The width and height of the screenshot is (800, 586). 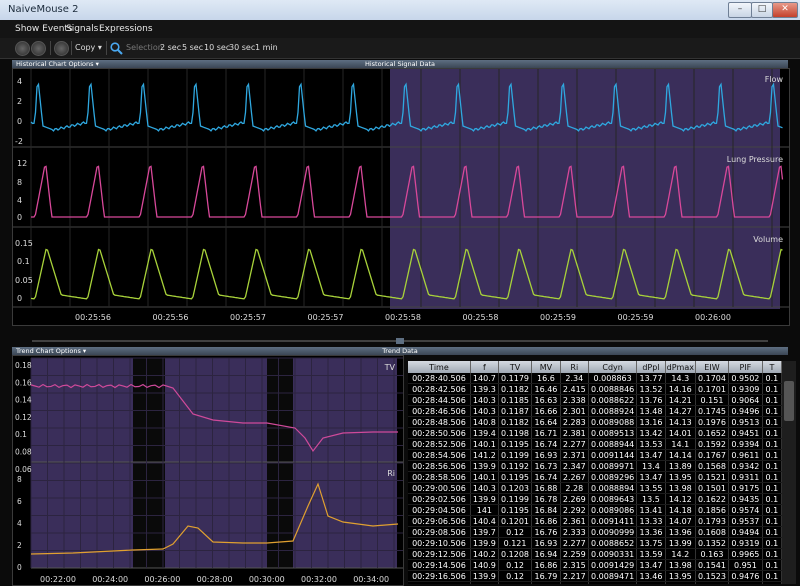 I want to click on table-cell: 0.9342, so click(x=745, y=466).